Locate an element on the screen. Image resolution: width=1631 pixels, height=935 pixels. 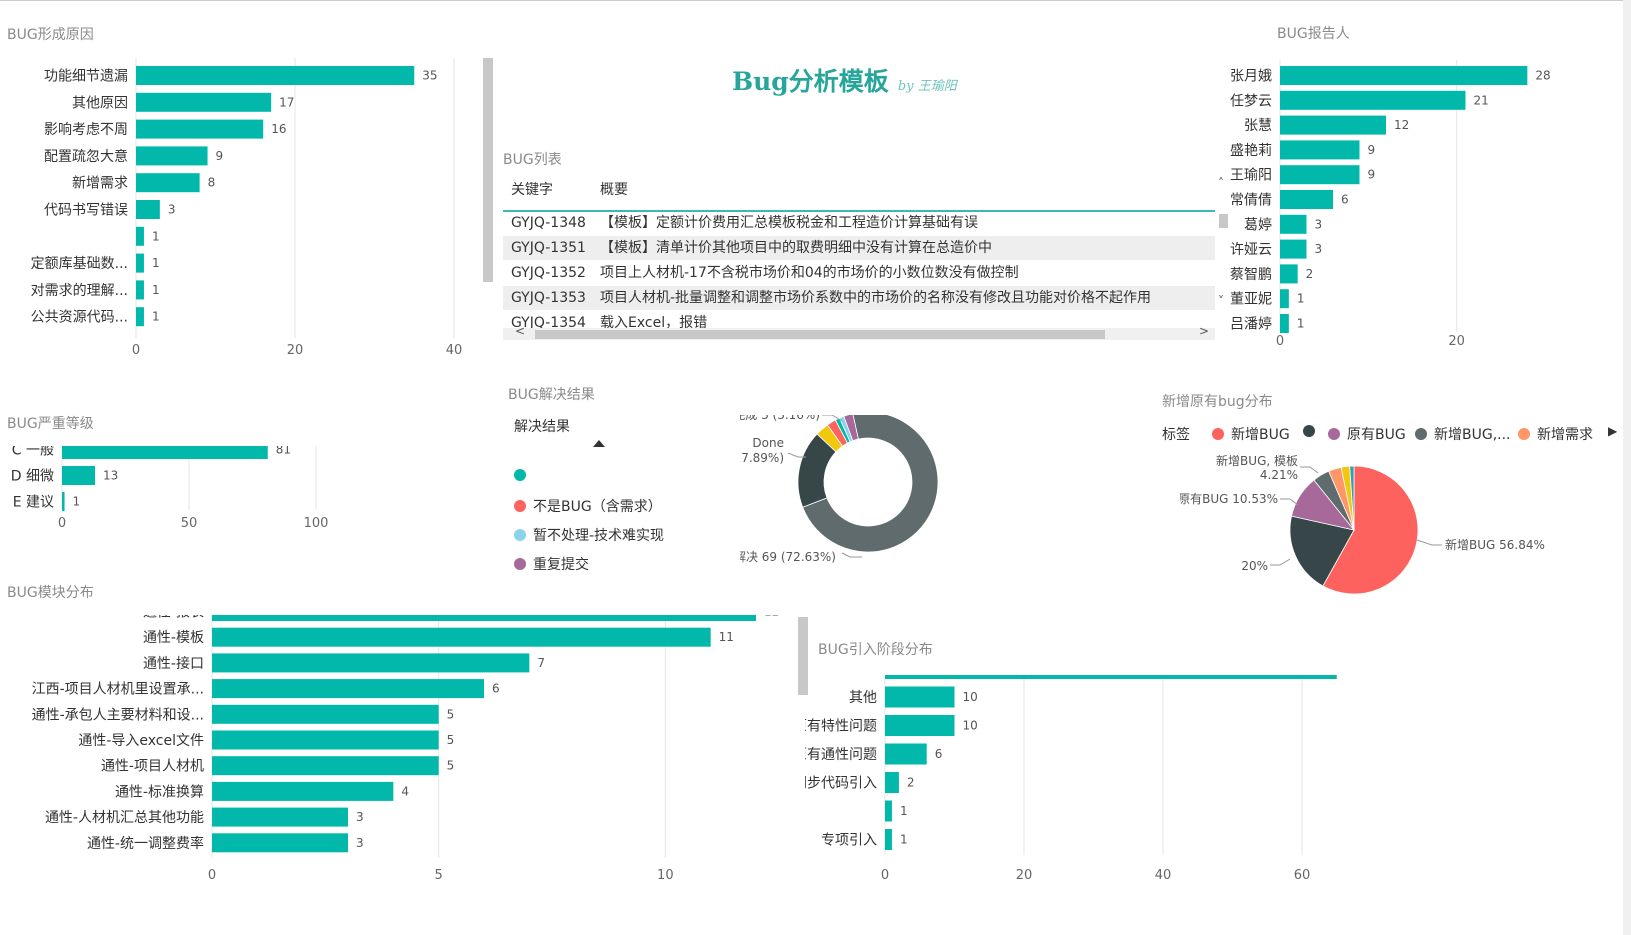
newold-section-title: 新增原有bug分布 is located at coordinates (1217, 402).